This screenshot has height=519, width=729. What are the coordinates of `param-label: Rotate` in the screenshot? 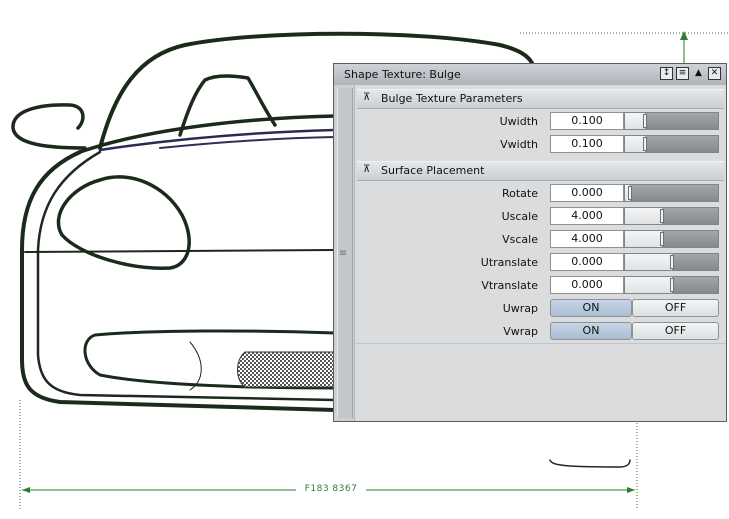 It's located at (519, 193).